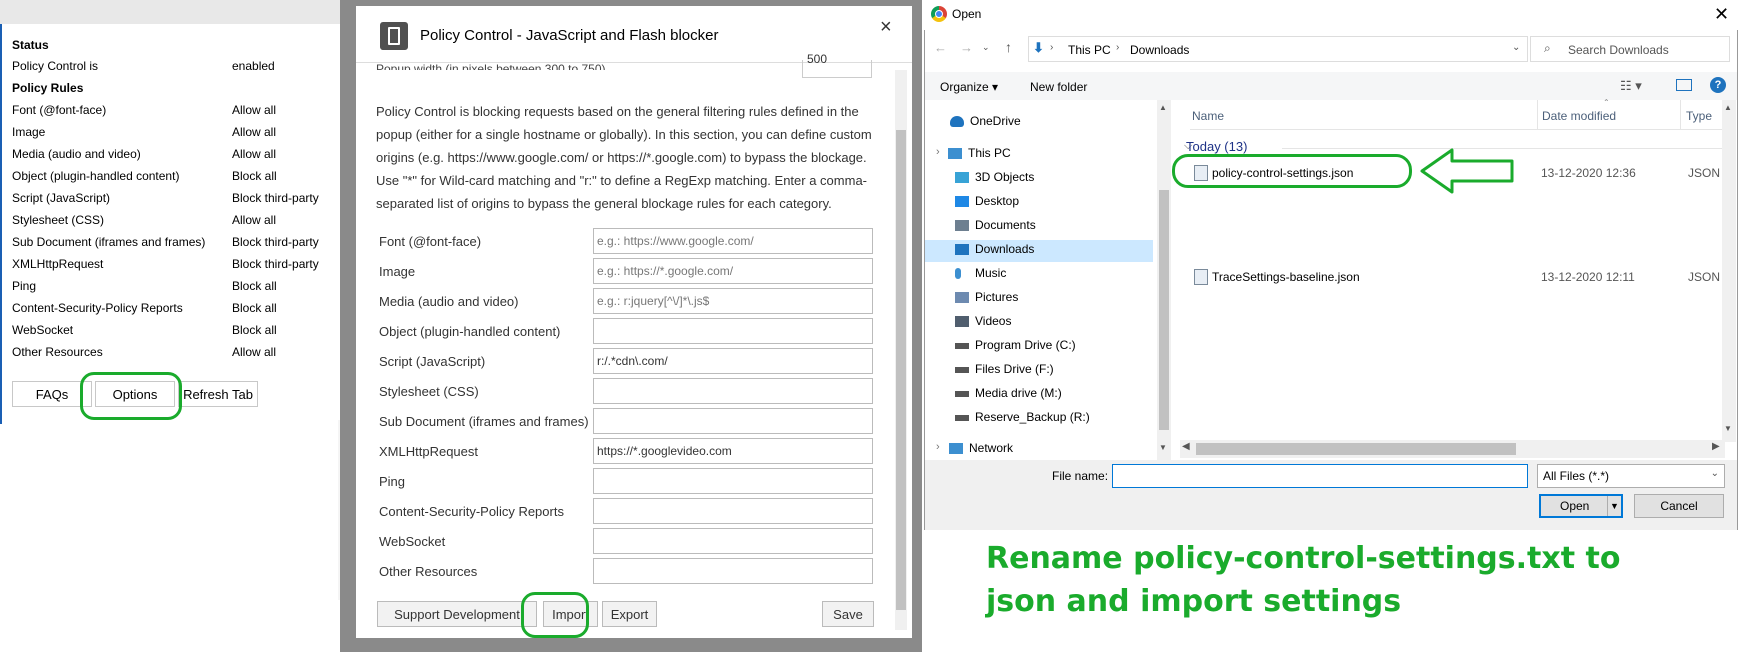 This screenshot has height=652, width=1738. I want to click on close-icon: ×, so click(886, 27).